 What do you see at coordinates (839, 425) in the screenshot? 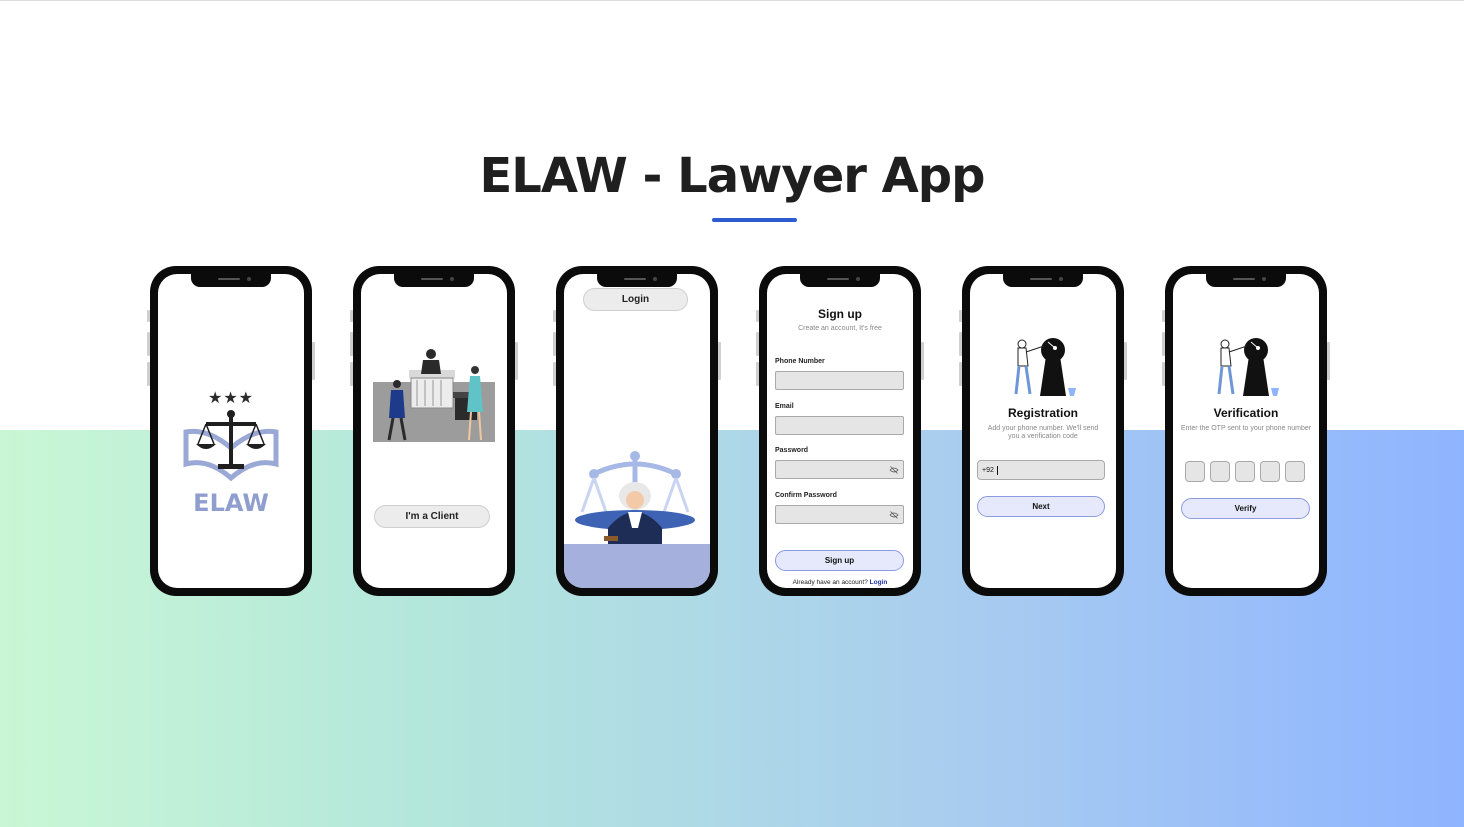
I see `email-field` at bounding box center [839, 425].